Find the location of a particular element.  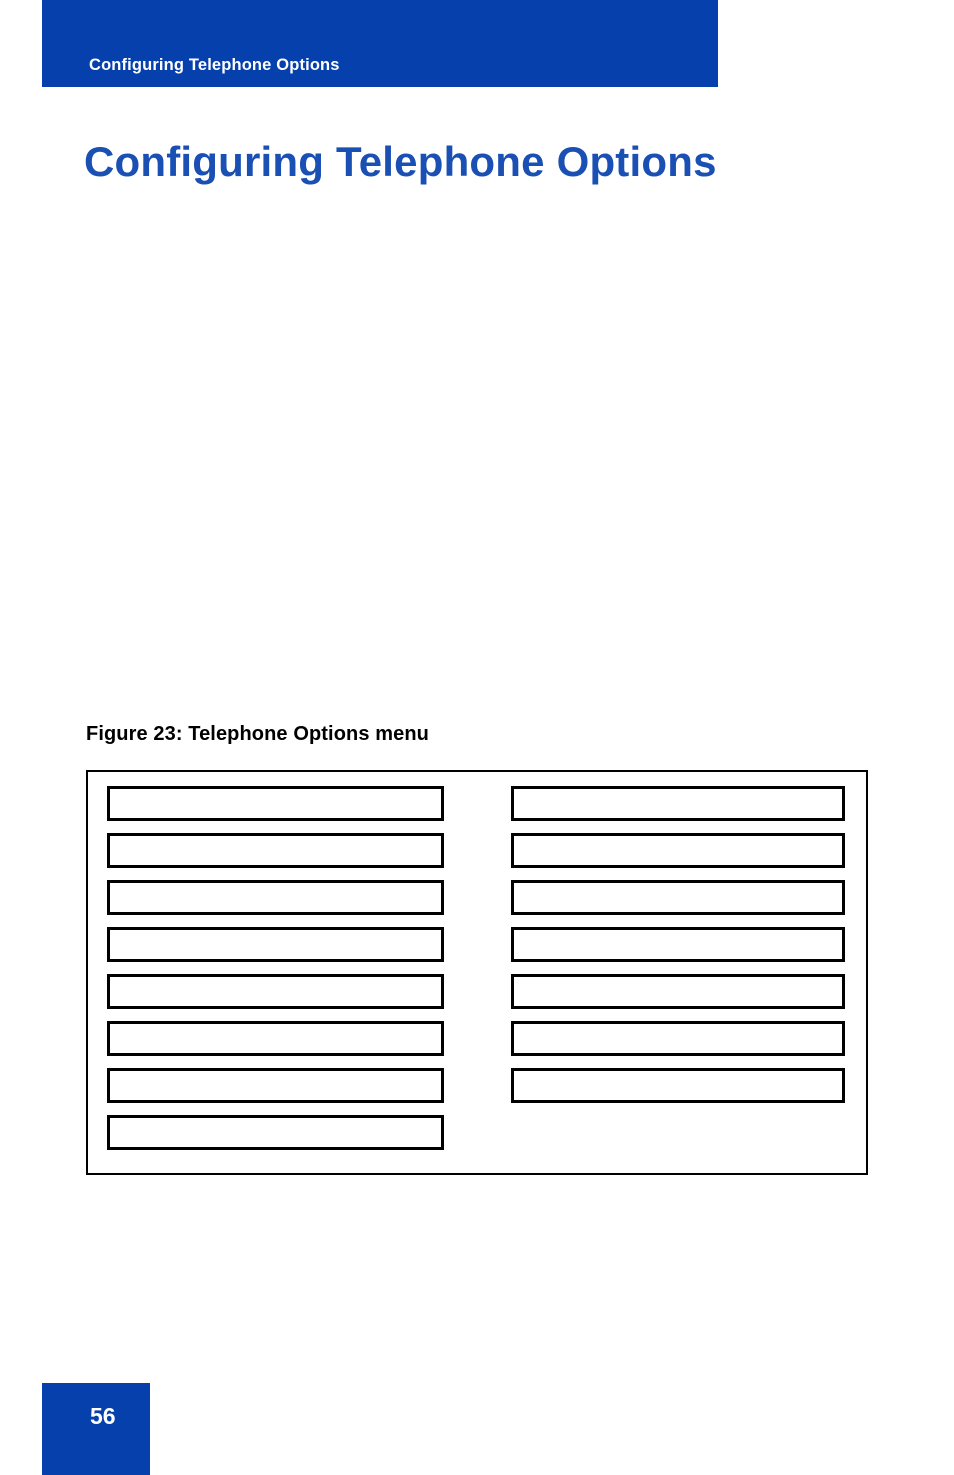

page-number: 56 is located at coordinates (103, 1416).